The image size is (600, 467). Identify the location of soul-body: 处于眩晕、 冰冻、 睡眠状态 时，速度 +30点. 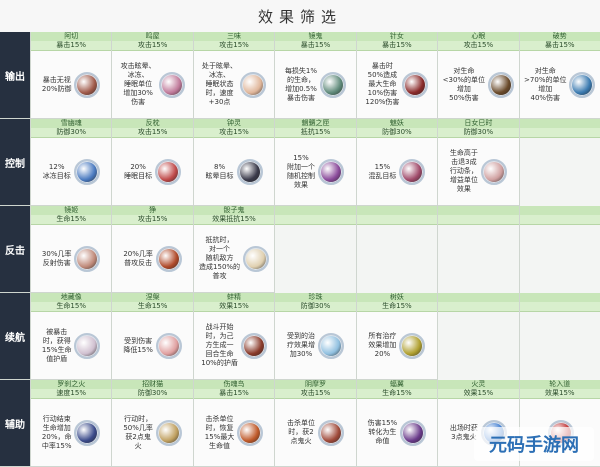
(234, 84).